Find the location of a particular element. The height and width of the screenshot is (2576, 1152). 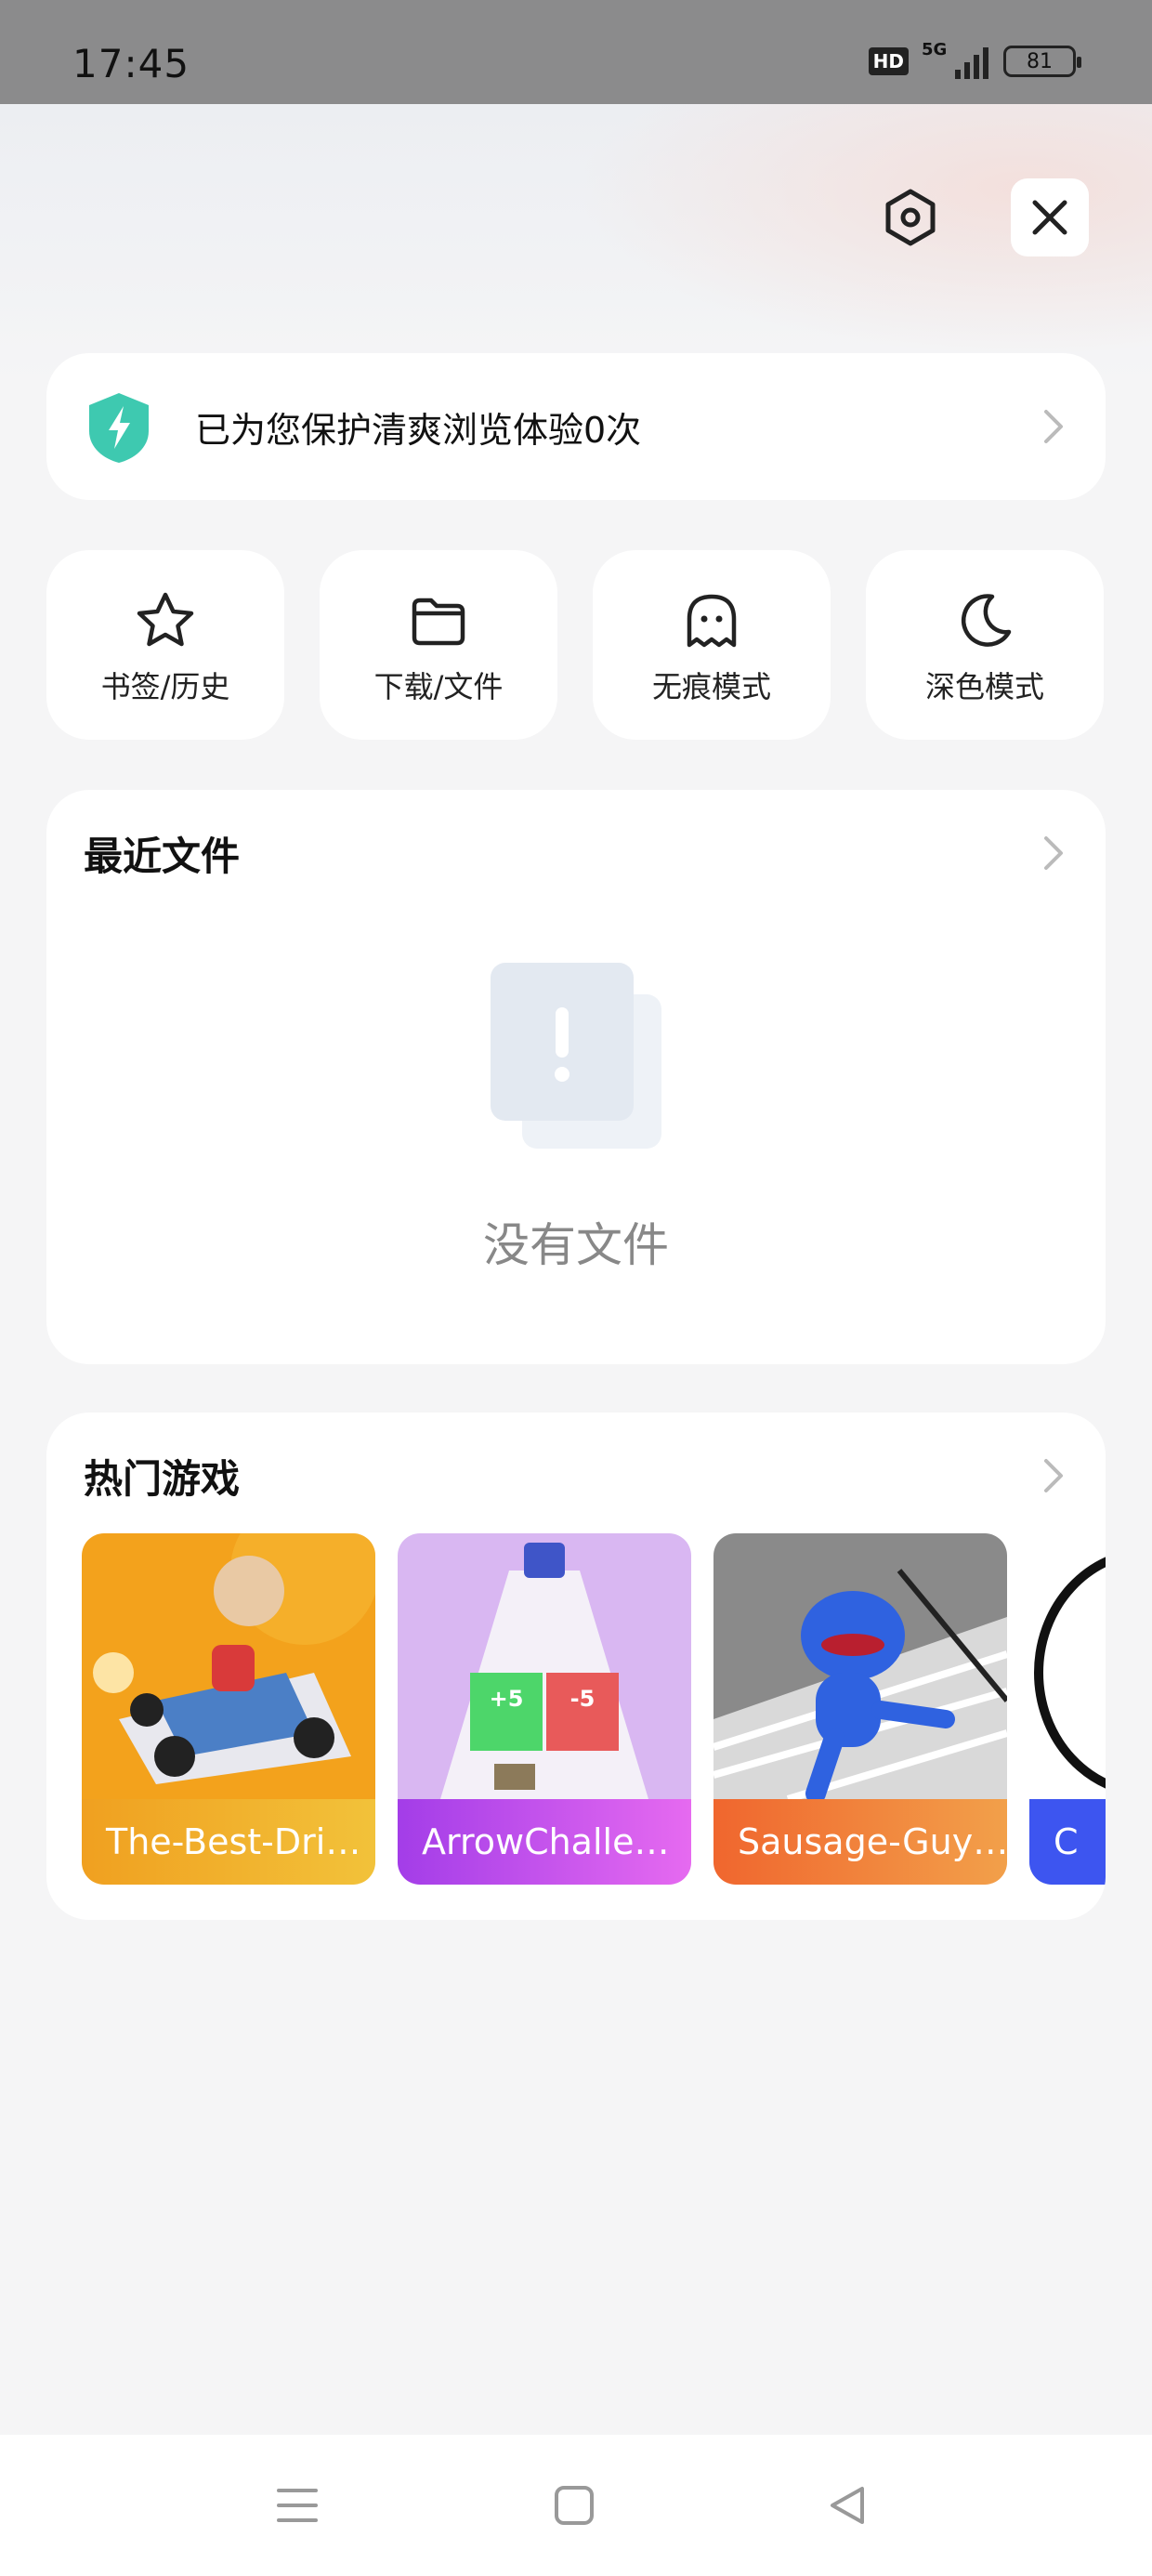

protection-banner: 已为您保护清爽浏览体验0次 is located at coordinates (576, 426).